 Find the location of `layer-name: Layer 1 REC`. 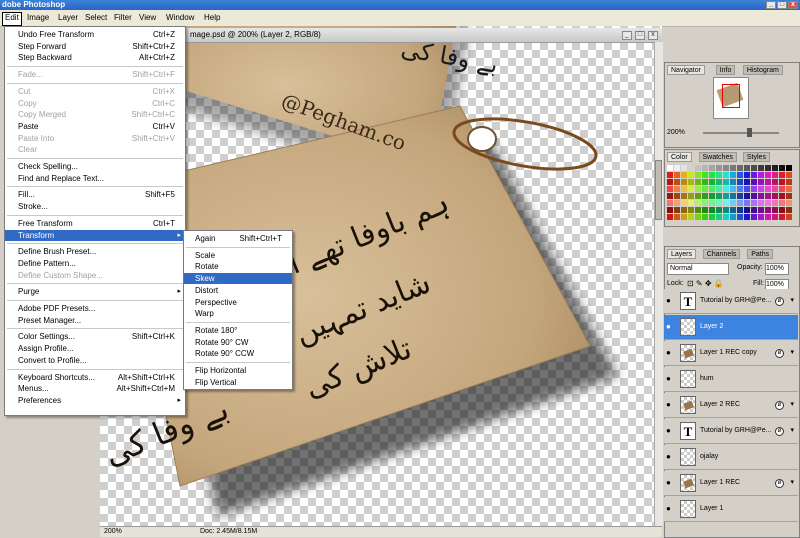

layer-name: Layer 1 REC is located at coordinates (720, 482).